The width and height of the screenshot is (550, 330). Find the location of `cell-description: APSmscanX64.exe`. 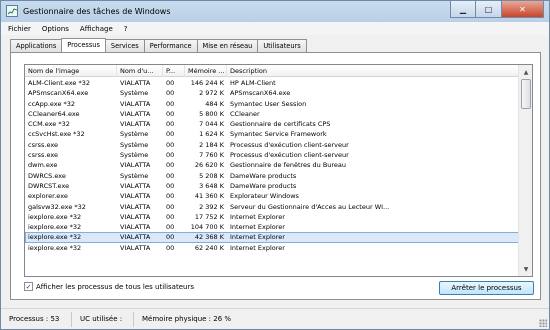

cell-description: APSmscanX64.exe is located at coordinates (260, 93).